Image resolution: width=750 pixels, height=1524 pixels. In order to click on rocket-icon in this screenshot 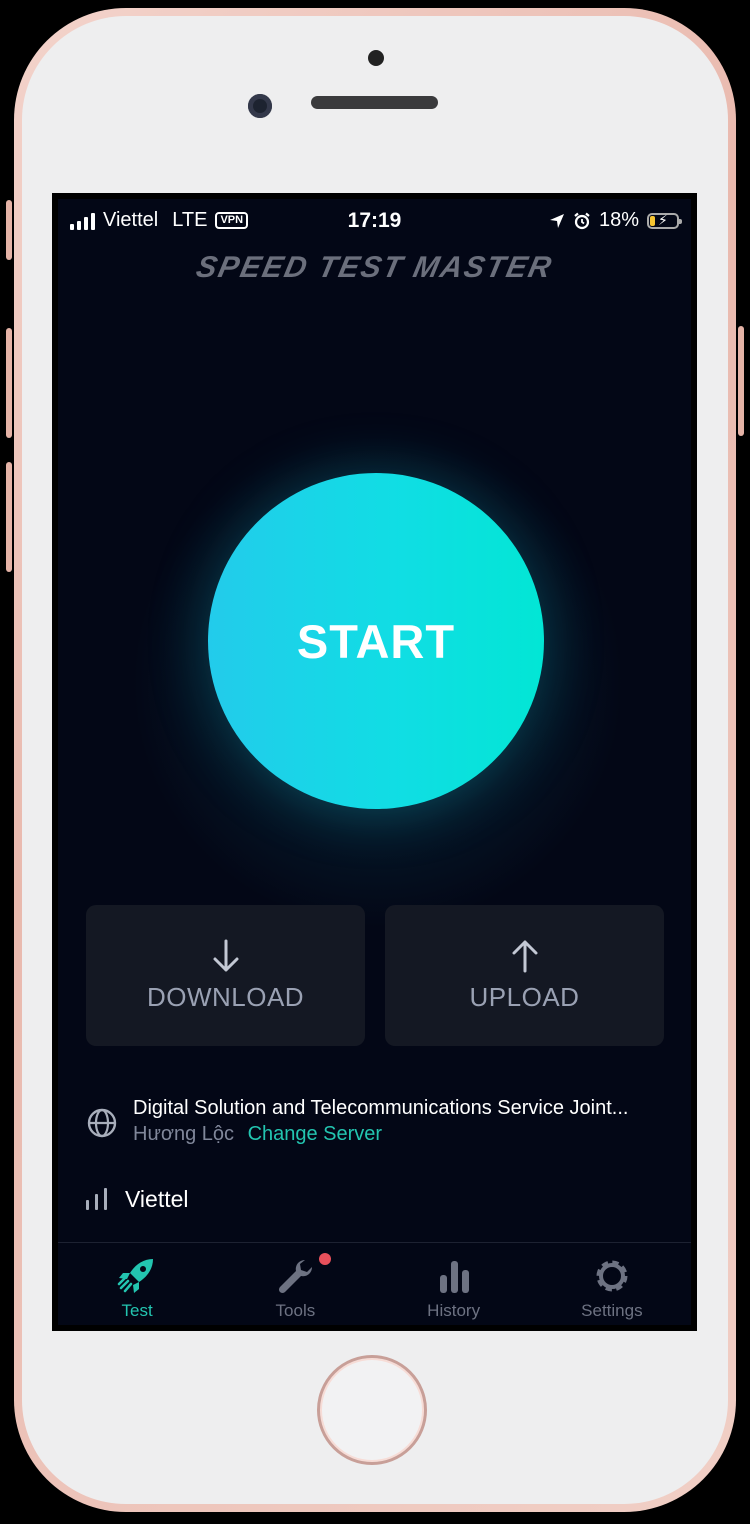, I will do `click(135, 1276)`.